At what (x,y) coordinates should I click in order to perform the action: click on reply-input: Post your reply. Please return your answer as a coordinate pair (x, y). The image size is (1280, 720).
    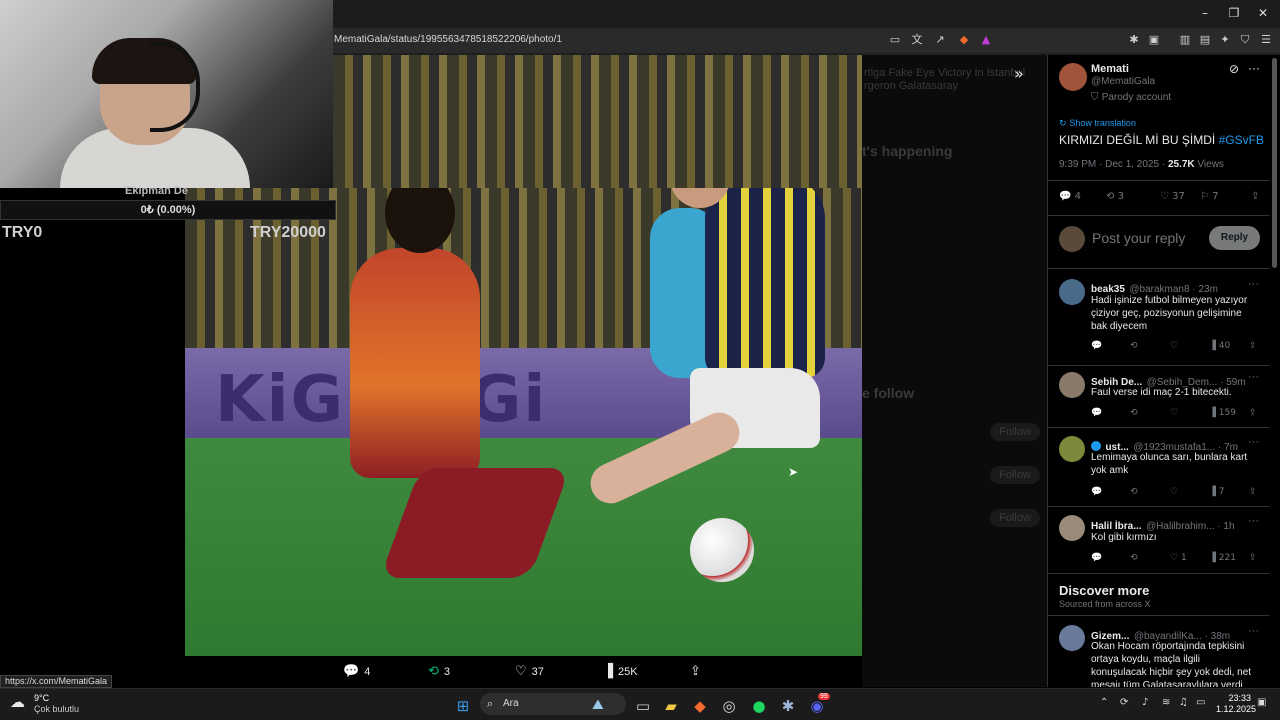
    Looking at the image, I should click on (1138, 238).